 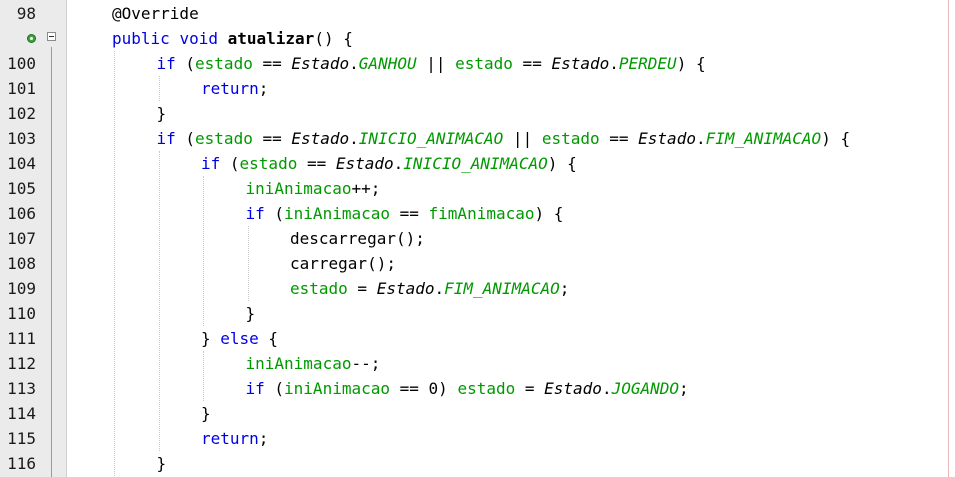 I want to click on line-number: 112, so click(x=21, y=363).